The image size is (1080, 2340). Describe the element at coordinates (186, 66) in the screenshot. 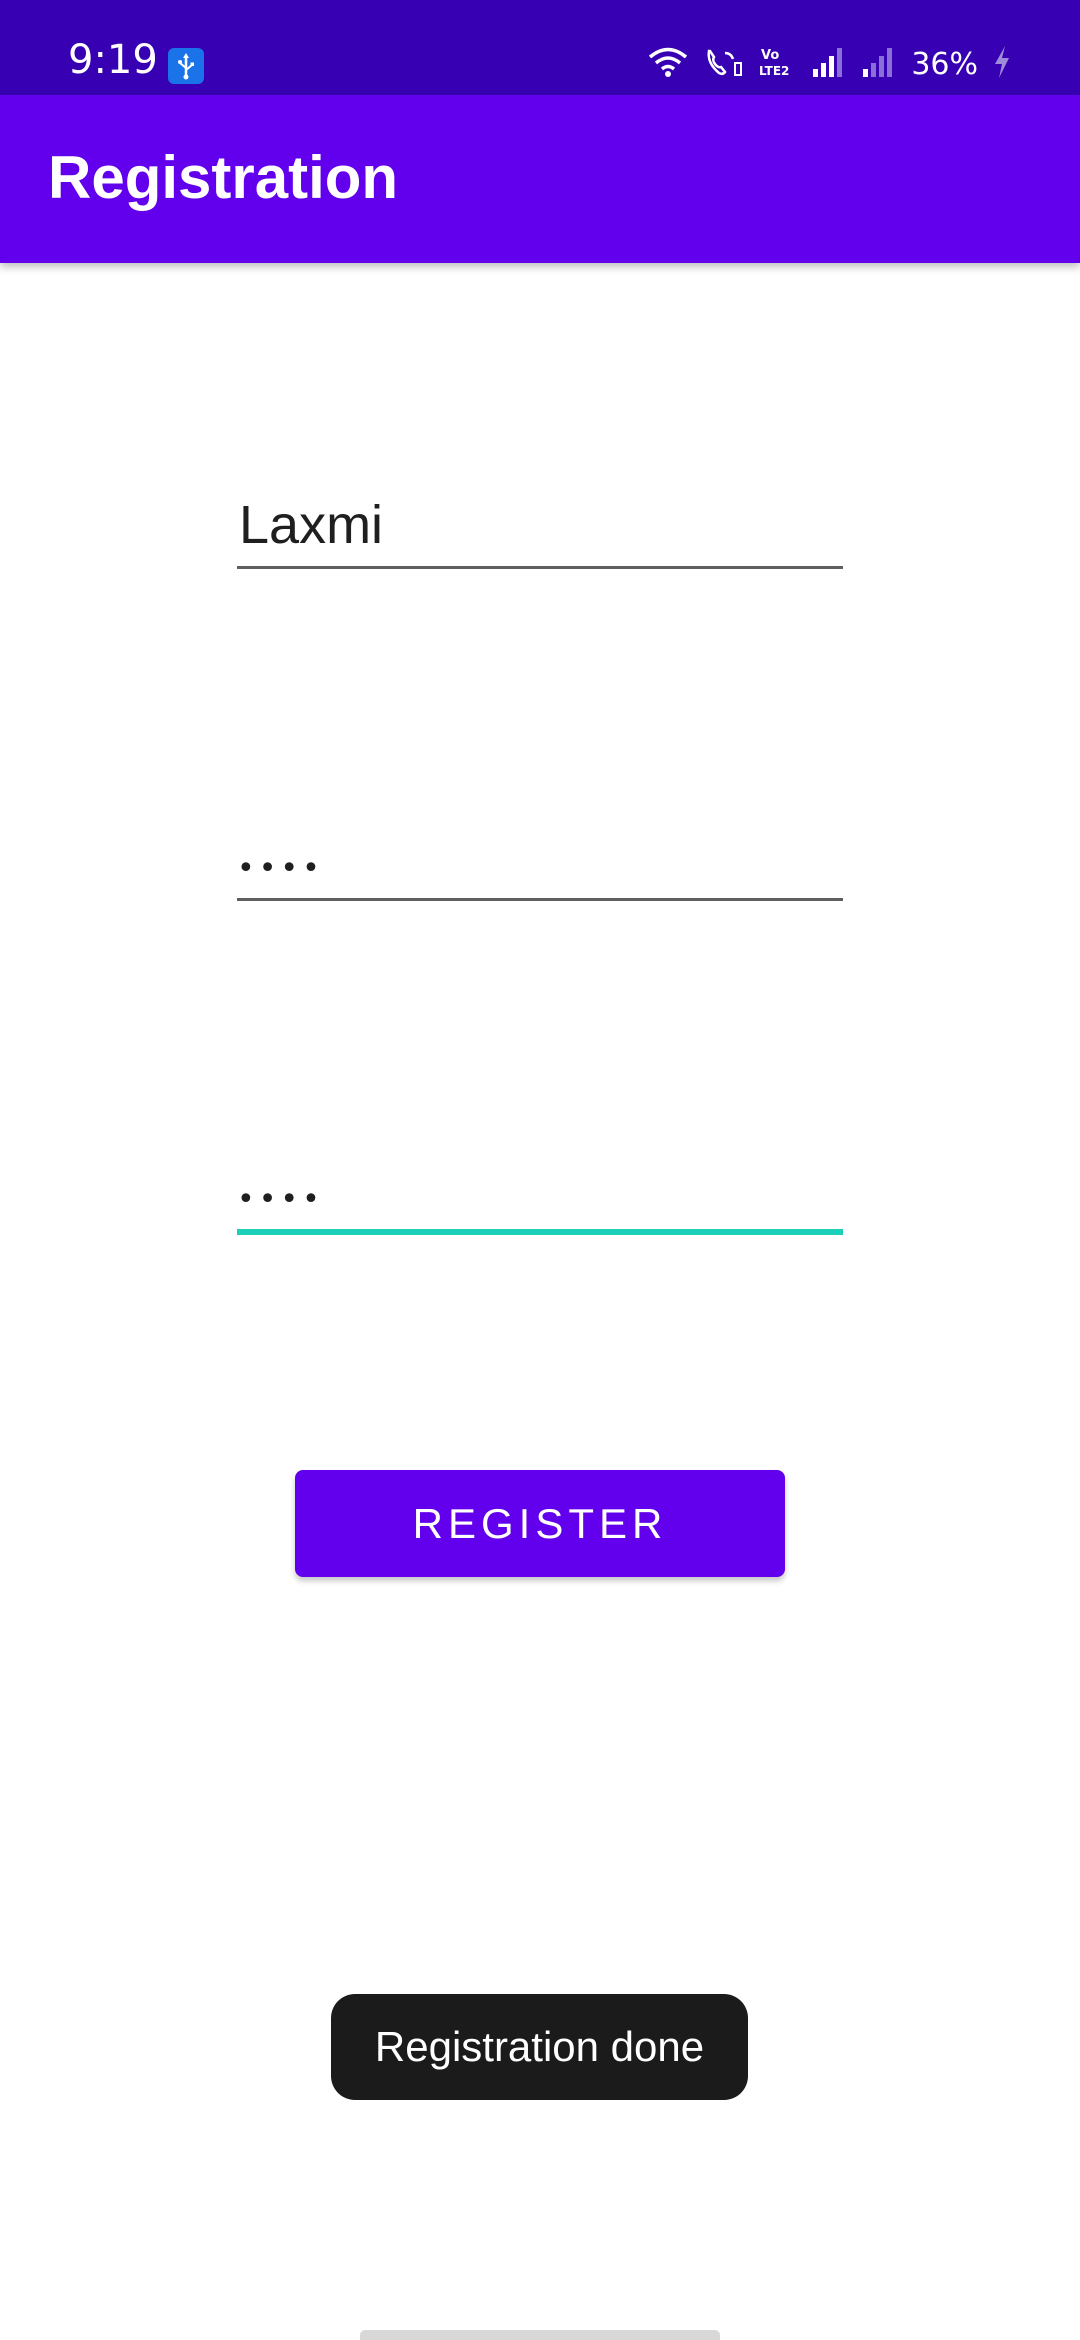

I see `usb-icon` at that location.